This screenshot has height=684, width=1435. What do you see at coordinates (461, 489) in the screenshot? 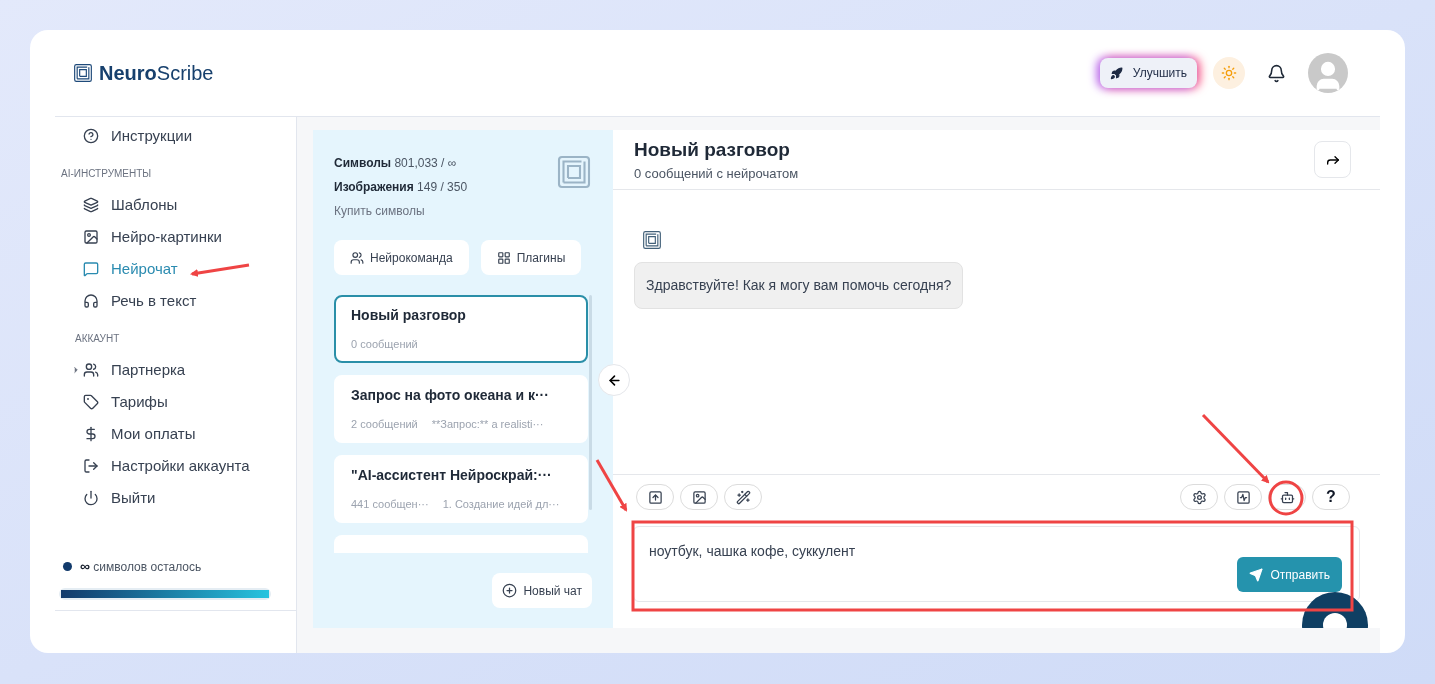
I see `chat-list-item: "AI-ассистент Нейроскрай:··· 441 сообщен··· 1. Создание идей дл···` at bounding box center [461, 489].